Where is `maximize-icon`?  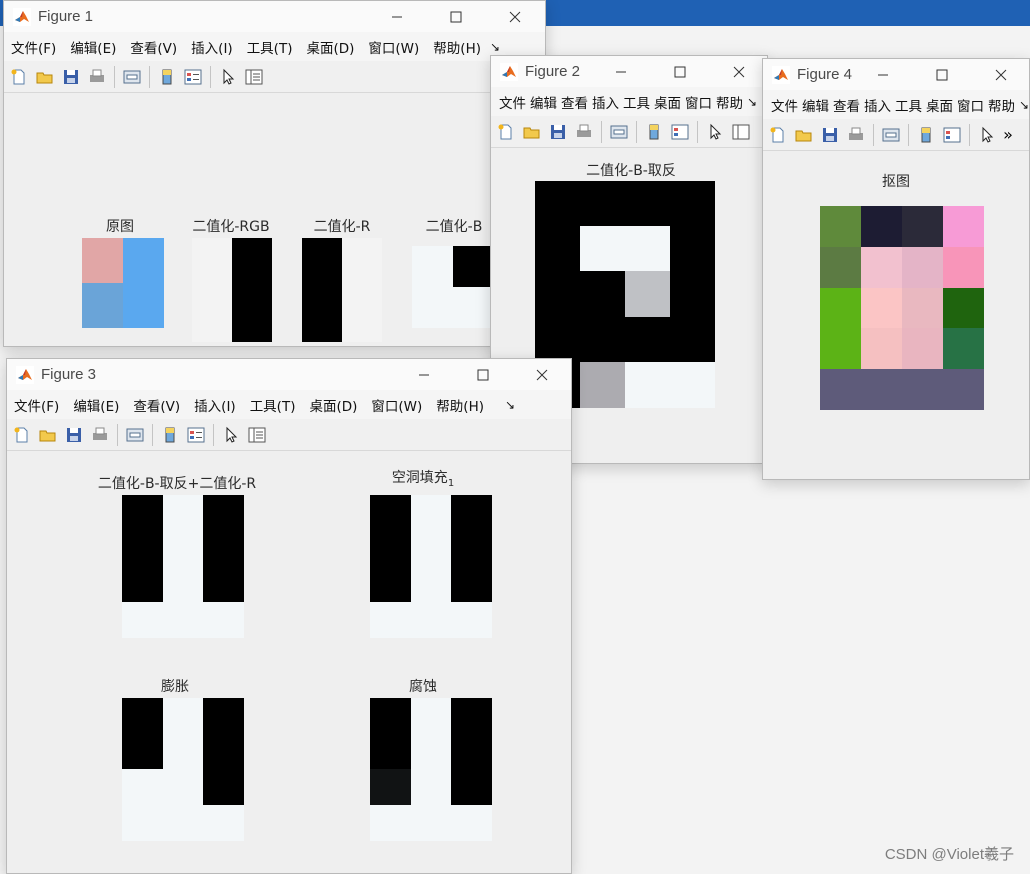 maximize-icon is located at coordinates (456, 16).